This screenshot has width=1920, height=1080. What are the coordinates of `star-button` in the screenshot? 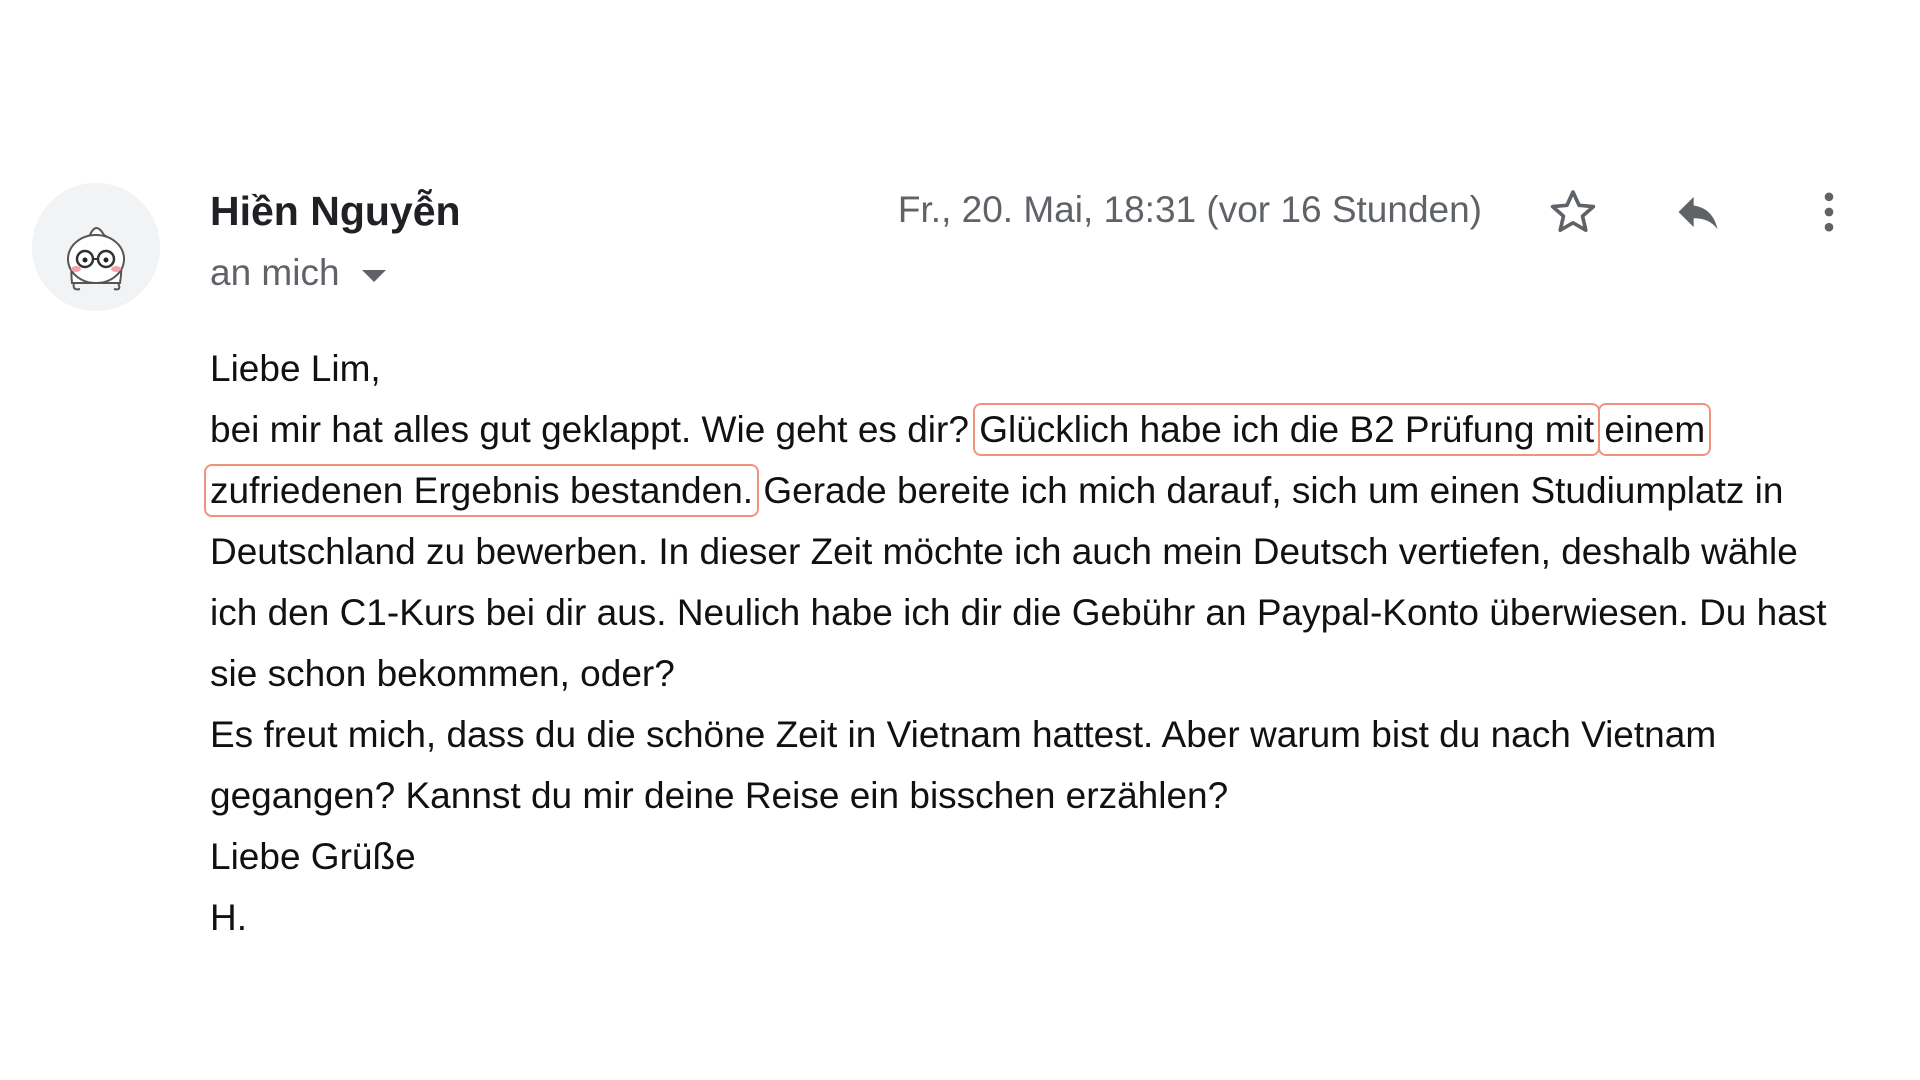 It's located at (1573, 212).